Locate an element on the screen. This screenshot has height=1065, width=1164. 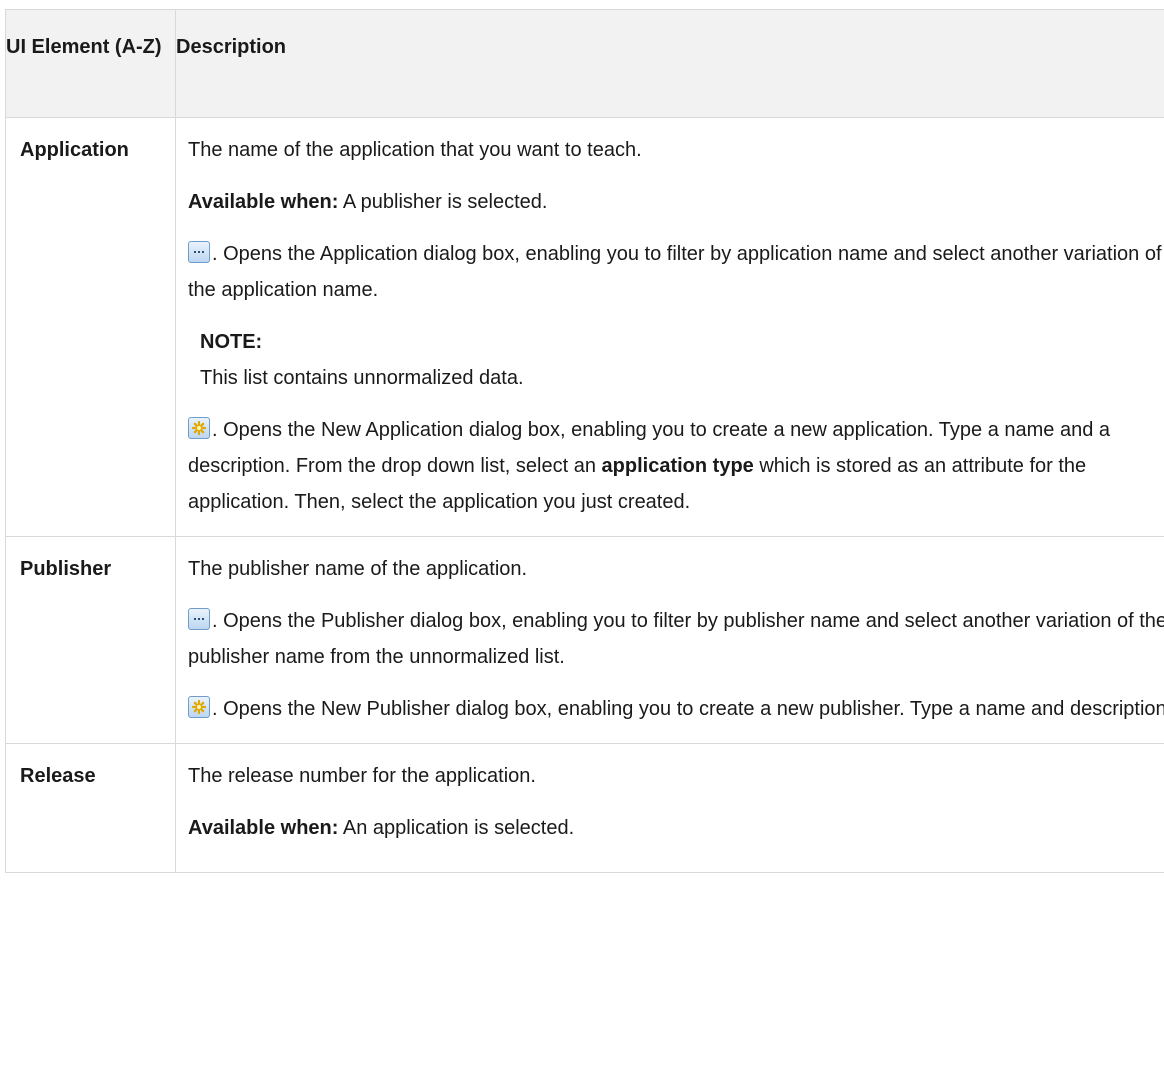
availability-text: An application is selected. is located at coordinates (456, 828).